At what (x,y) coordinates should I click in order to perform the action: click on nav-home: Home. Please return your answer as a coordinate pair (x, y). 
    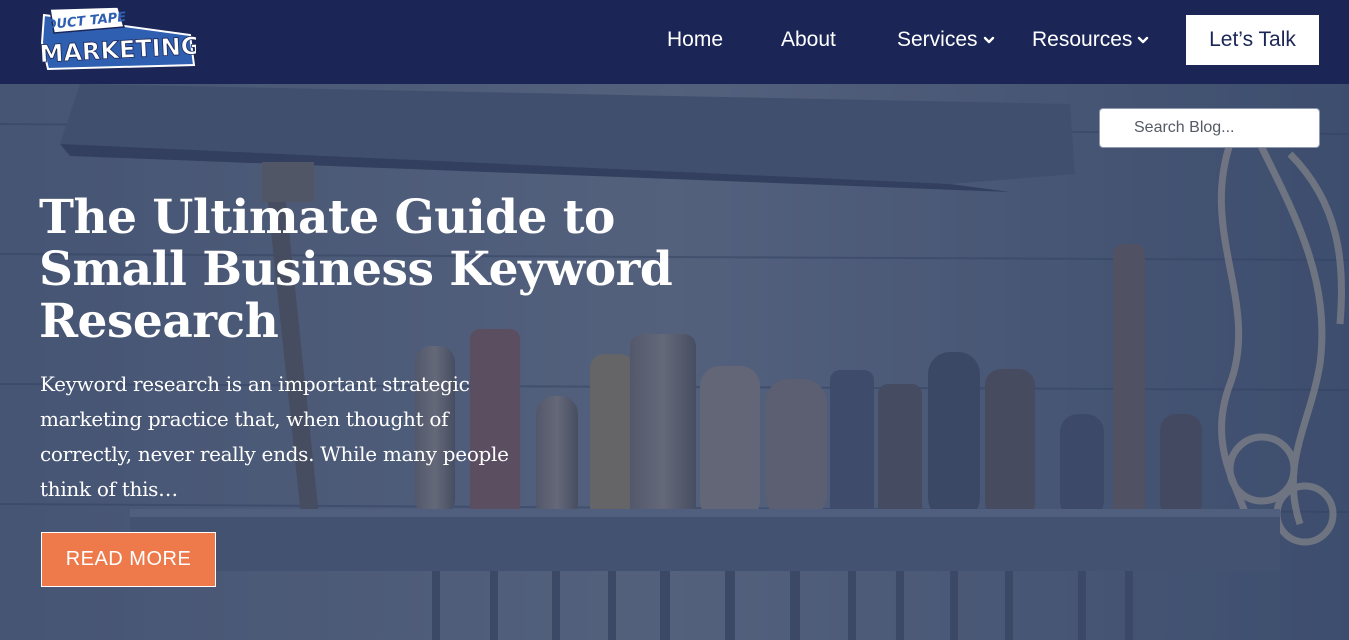
    Looking at the image, I should click on (695, 40).